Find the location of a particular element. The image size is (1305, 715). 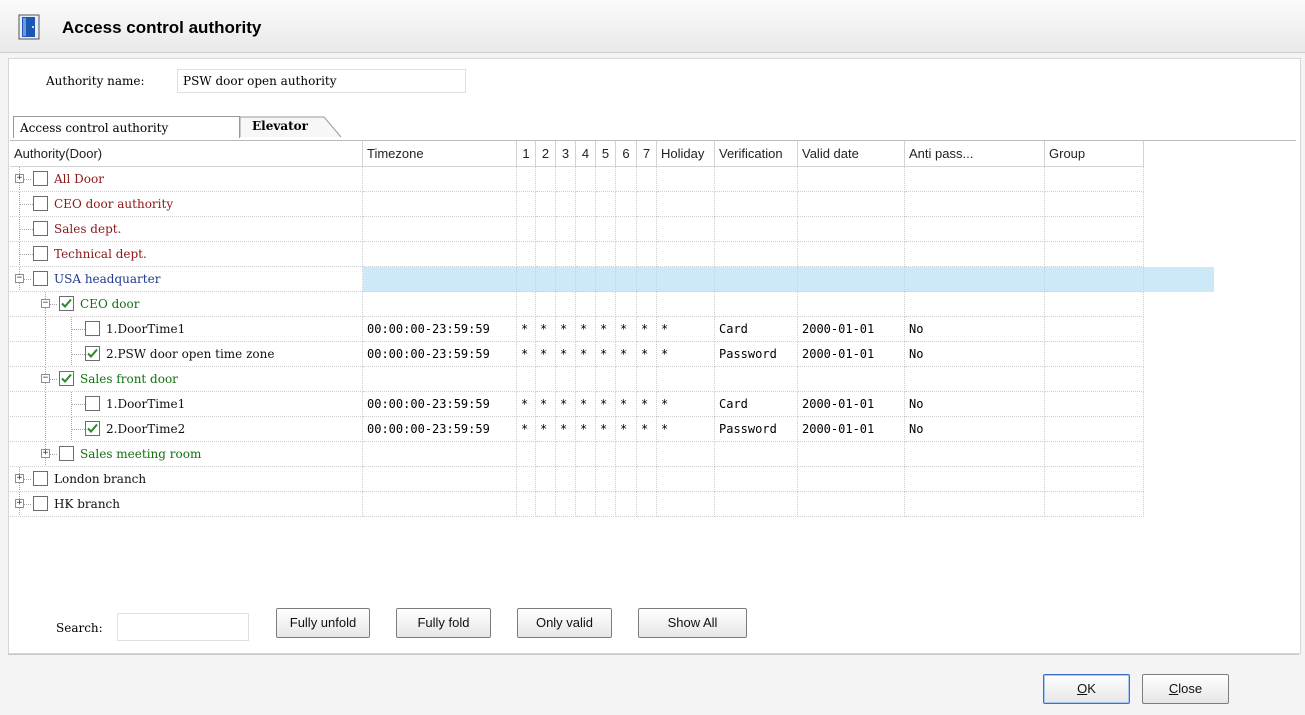

header-col-day-4: 4 is located at coordinates (586, 154).